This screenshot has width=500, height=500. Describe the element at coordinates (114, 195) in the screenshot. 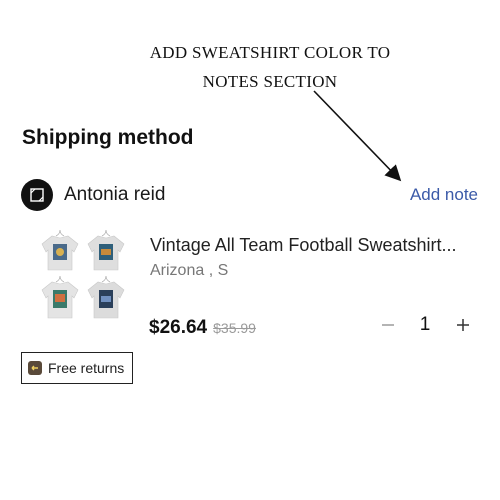

I see `seller-name: Antonia reid` at that location.